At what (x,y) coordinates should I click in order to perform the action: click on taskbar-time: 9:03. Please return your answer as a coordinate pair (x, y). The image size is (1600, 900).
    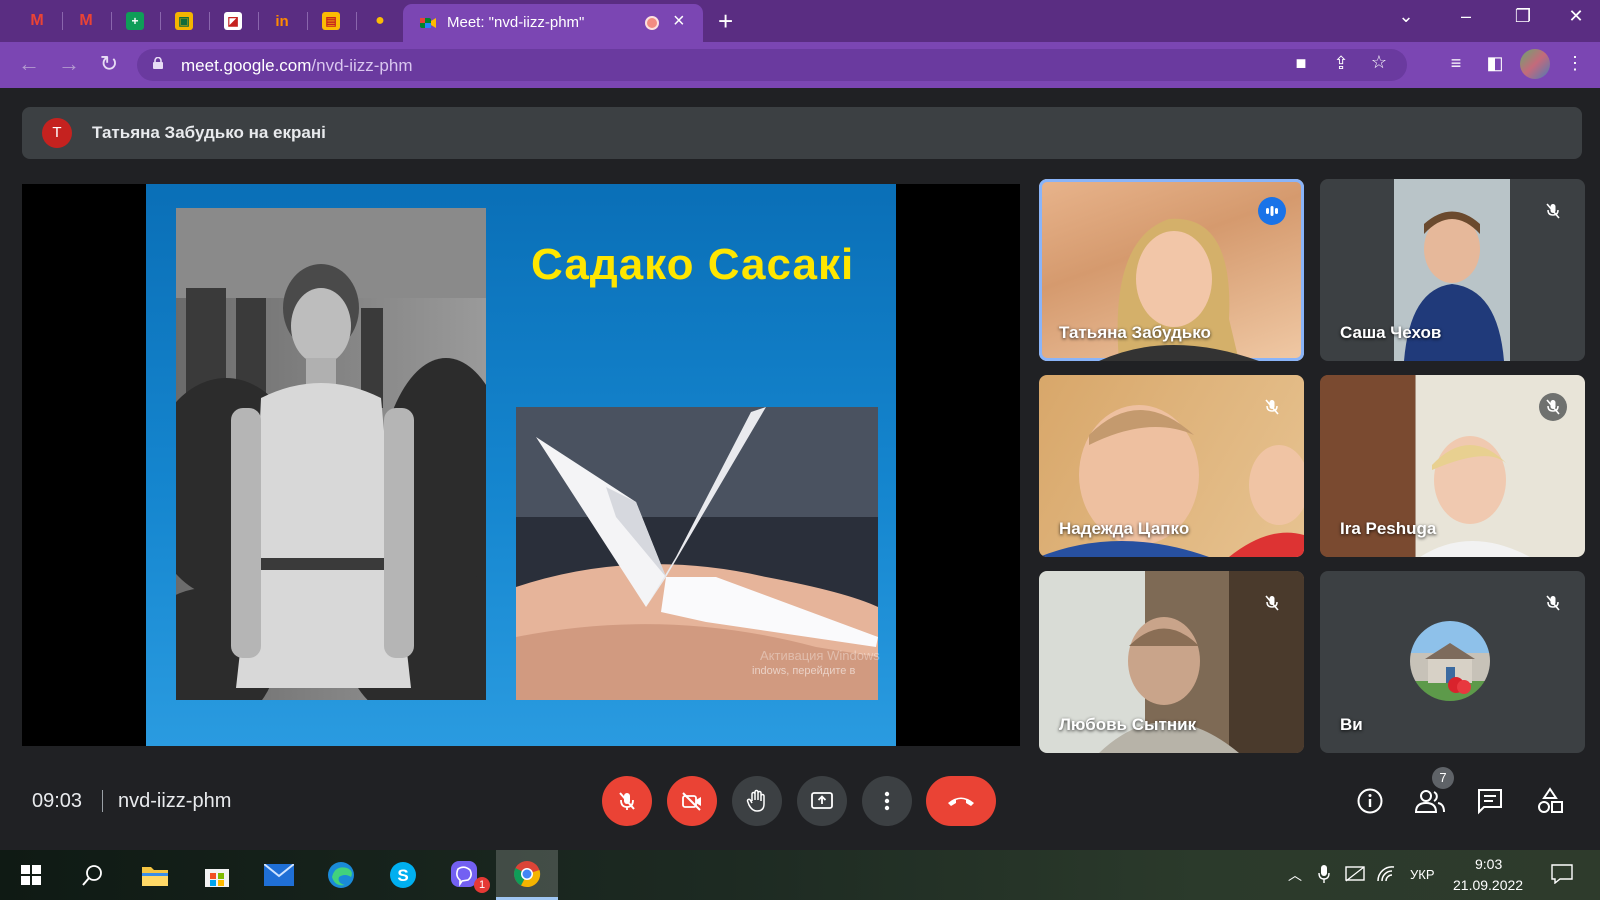
    Looking at the image, I should click on (1488, 864).